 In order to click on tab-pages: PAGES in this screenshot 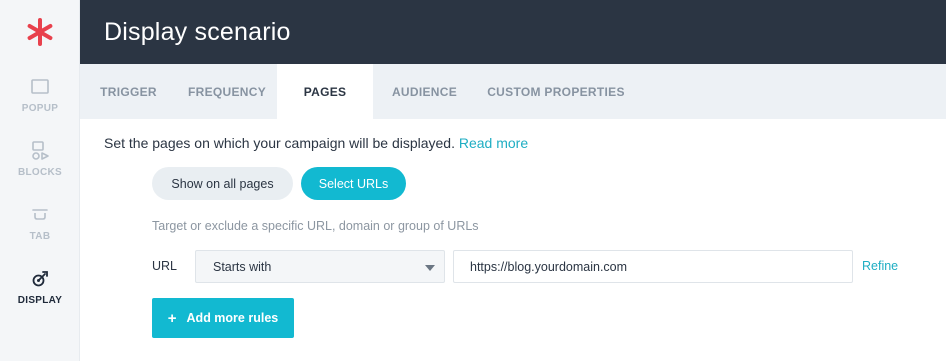, I will do `click(325, 91)`.